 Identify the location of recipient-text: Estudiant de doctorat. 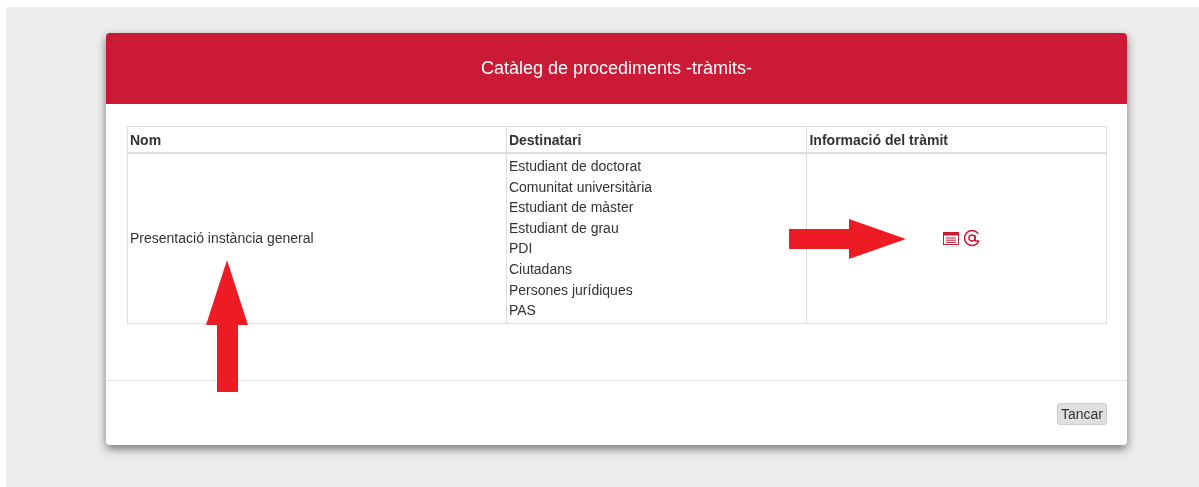
(575, 166).